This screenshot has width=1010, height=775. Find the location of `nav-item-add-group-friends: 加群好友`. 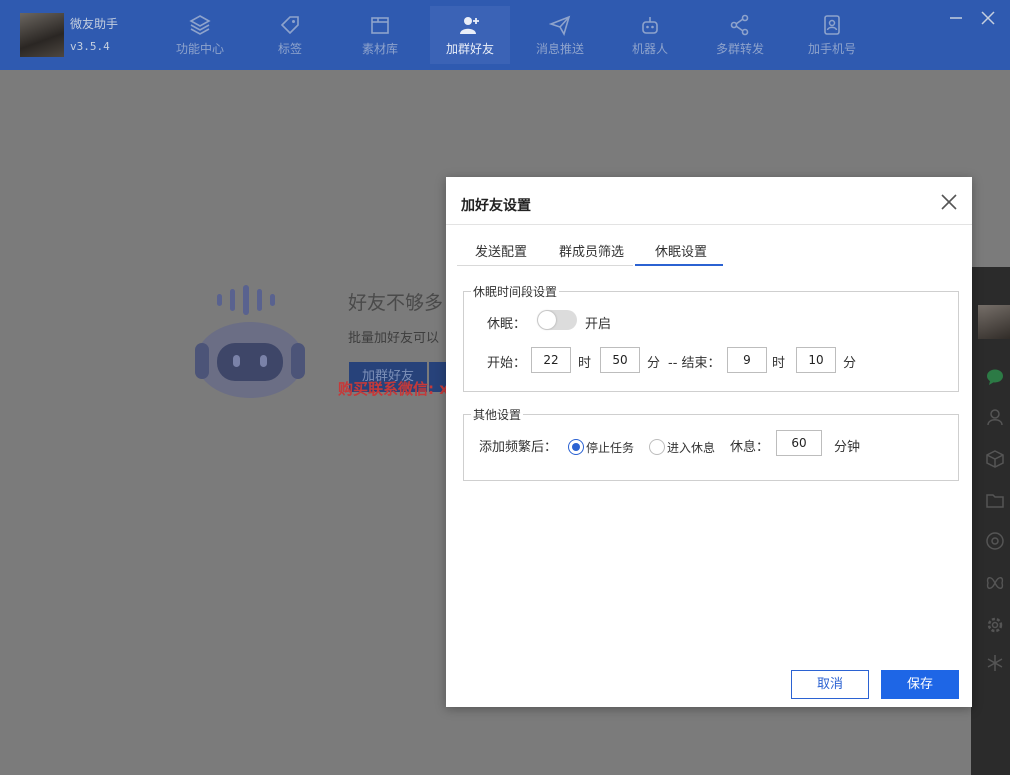

nav-item-add-group-friends: 加群好友 is located at coordinates (470, 35).